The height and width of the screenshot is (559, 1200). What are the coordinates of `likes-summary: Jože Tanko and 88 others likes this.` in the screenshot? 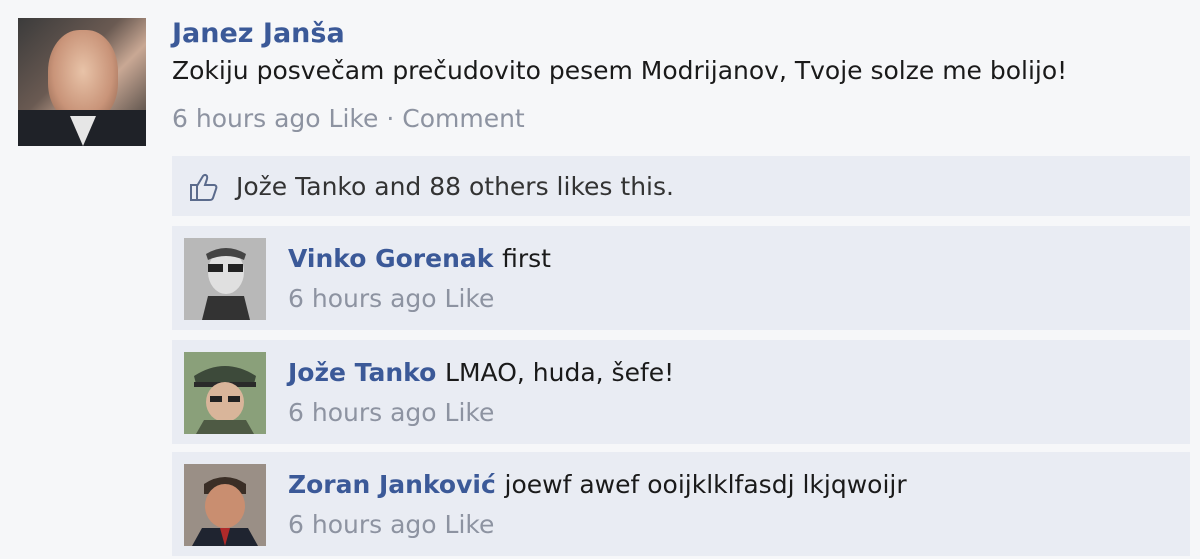 It's located at (681, 187).